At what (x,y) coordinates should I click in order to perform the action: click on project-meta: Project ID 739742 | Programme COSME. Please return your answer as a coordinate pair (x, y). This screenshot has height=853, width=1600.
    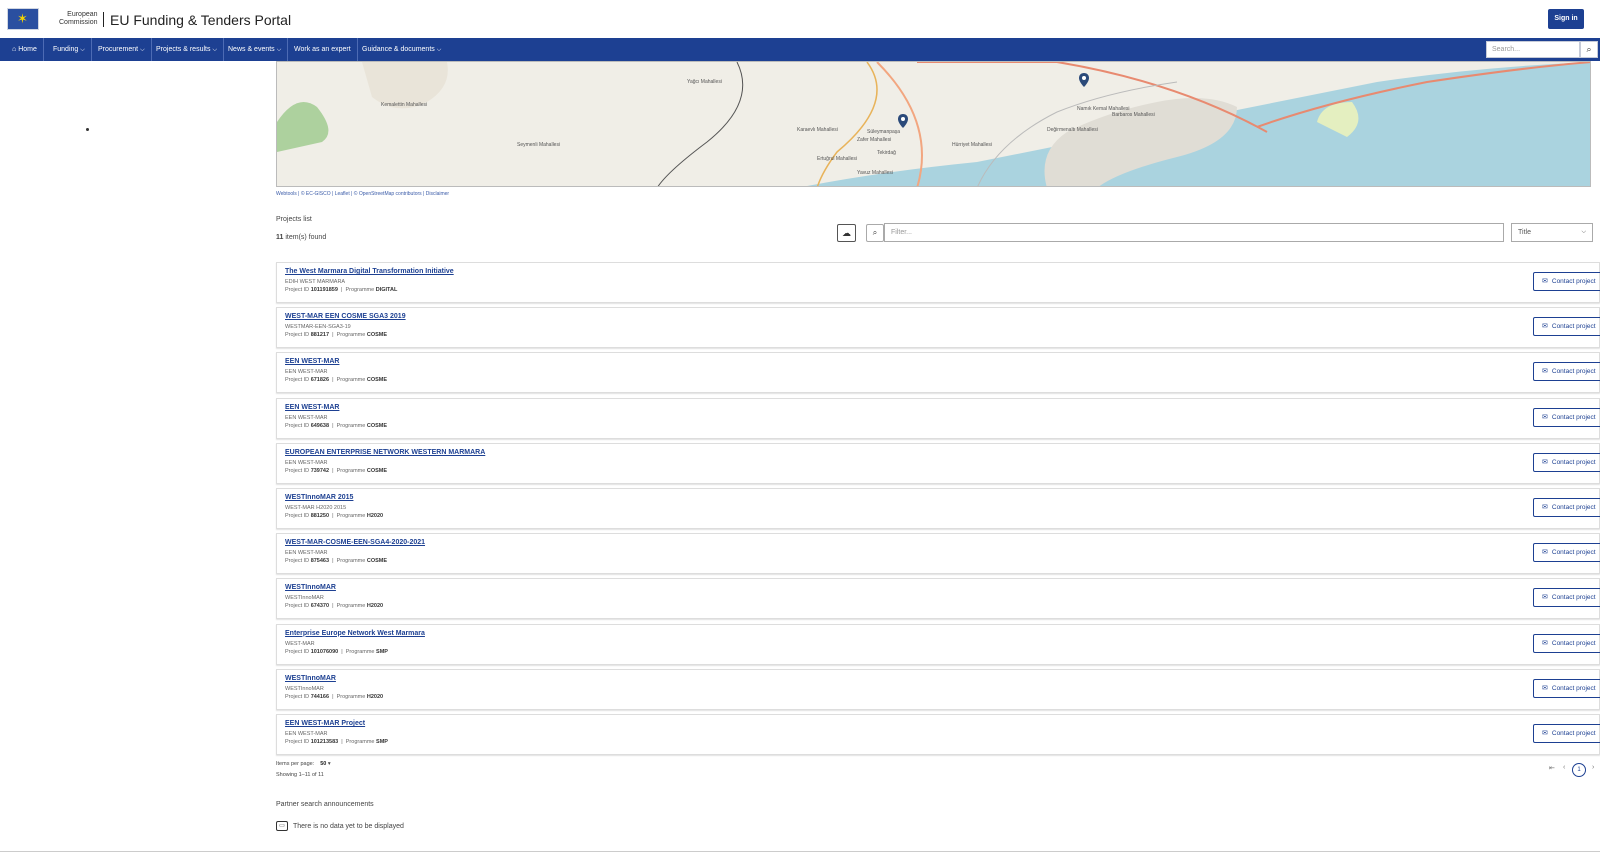
    Looking at the image, I should click on (336, 470).